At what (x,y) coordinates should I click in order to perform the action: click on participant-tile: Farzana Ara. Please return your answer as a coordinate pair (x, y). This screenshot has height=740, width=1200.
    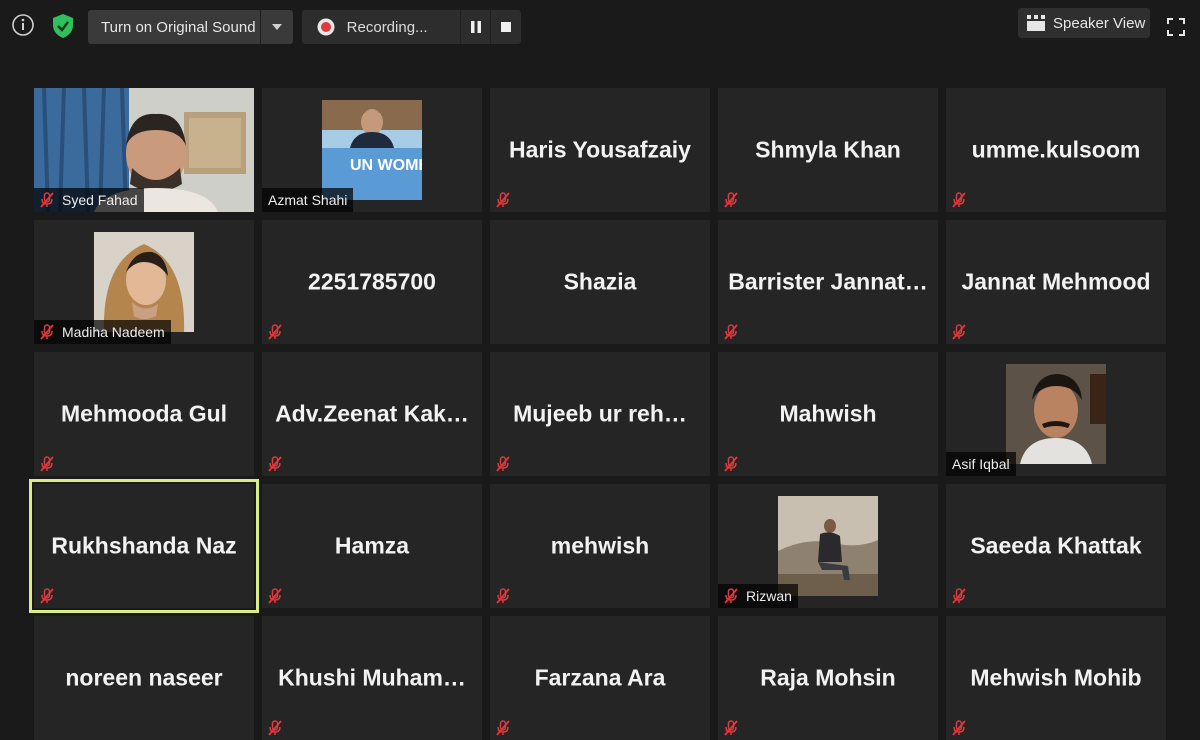
    Looking at the image, I should click on (600, 678).